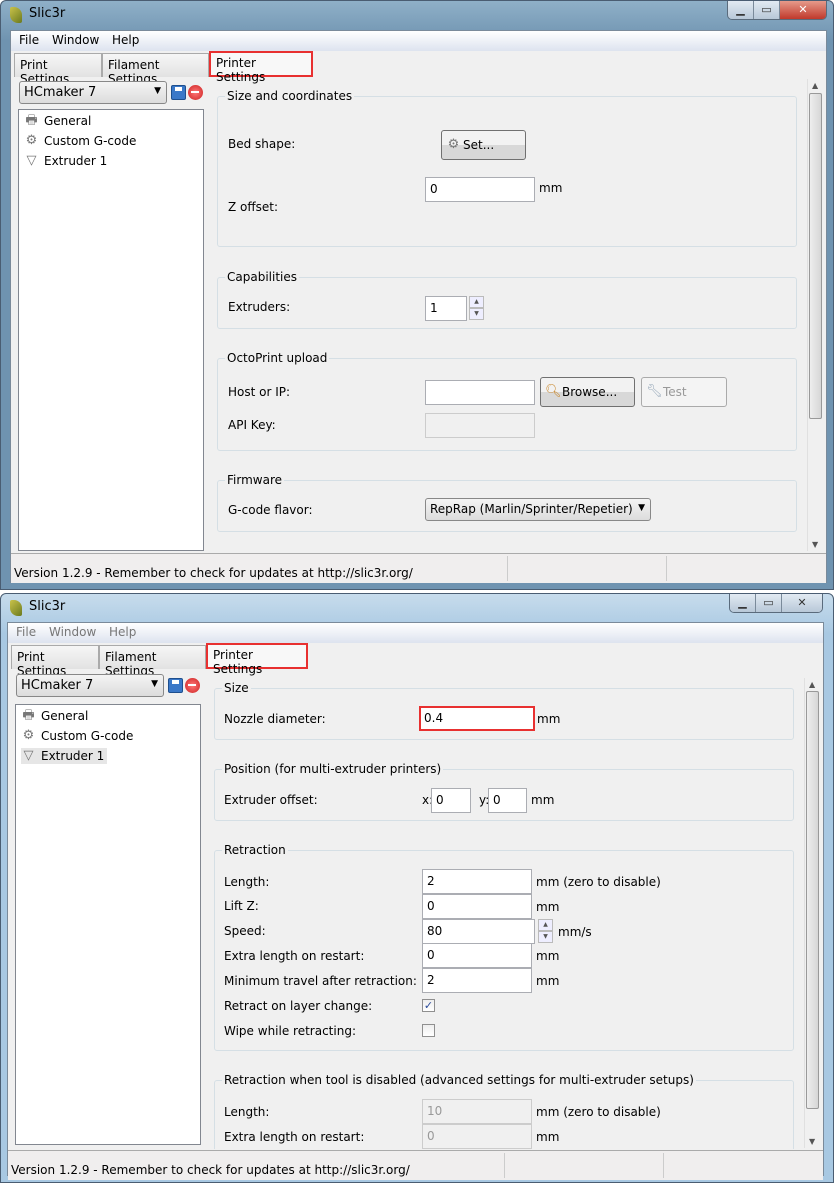  Describe the element at coordinates (241, 906) in the screenshot. I see `lift-z-label: Lift Z:` at that location.